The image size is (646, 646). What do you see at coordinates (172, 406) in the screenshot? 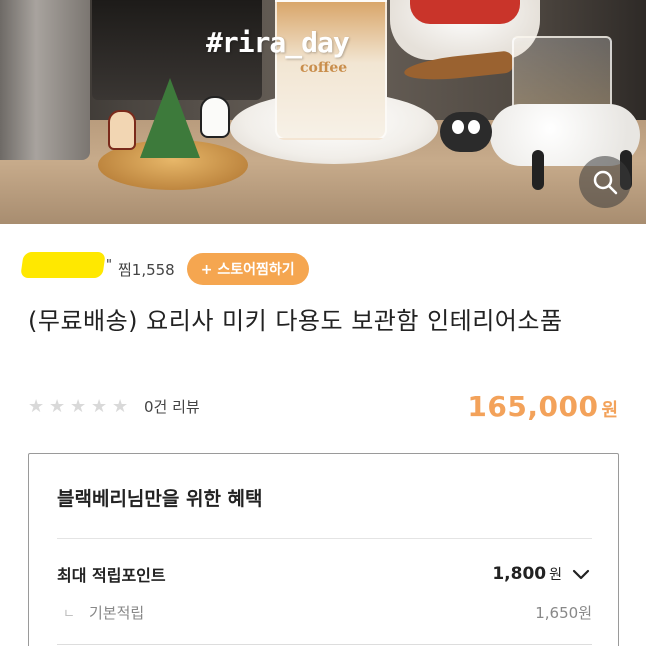
I see `review-count: 0건 리뷰` at bounding box center [172, 406].